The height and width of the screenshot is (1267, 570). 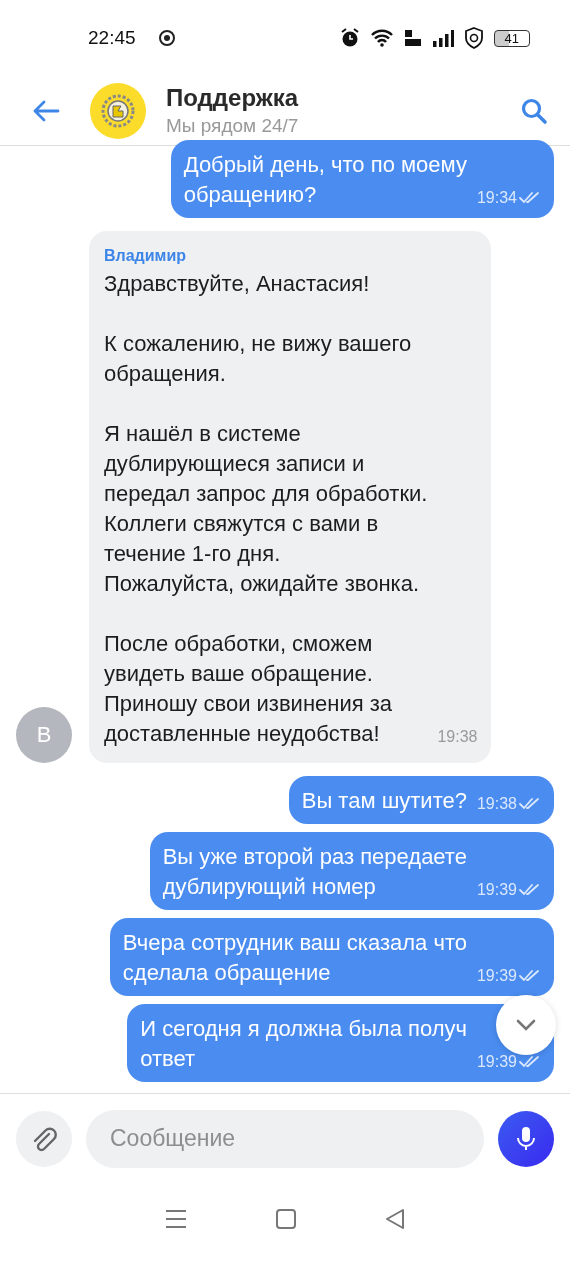 What do you see at coordinates (314, 872) in the screenshot?
I see `message-text: Вы уже второй раз передаете дублирующий номер` at bounding box center [314, 872].